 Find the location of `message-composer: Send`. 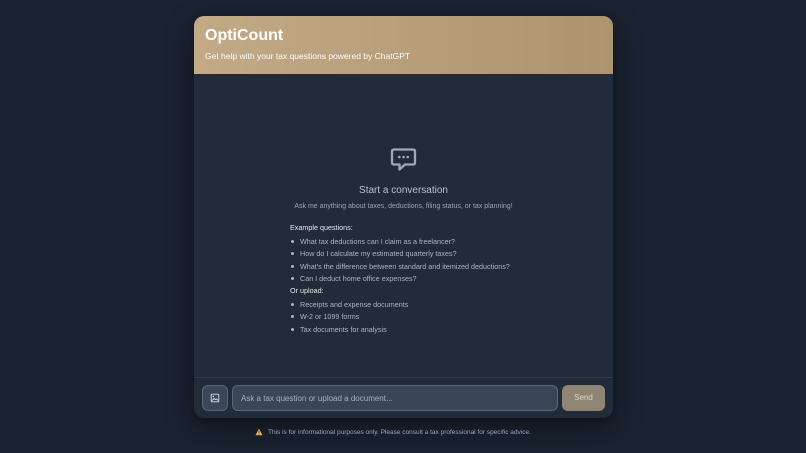

message-composer: Send is located at coordinates (403, 398).